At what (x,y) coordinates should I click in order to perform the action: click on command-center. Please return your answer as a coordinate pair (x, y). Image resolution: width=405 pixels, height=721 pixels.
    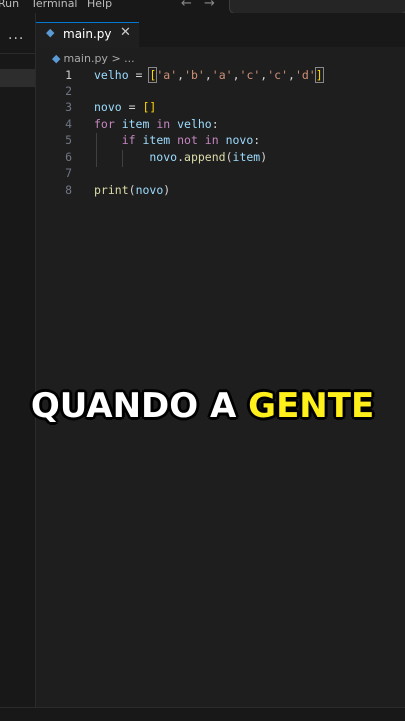
    Looking at the image, I should click on (317, 7).